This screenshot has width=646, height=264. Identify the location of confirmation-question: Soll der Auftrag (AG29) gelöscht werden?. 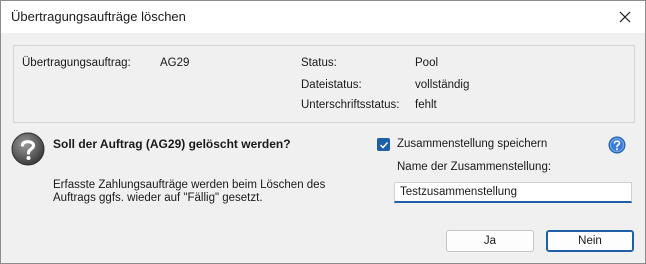
(172, 144).